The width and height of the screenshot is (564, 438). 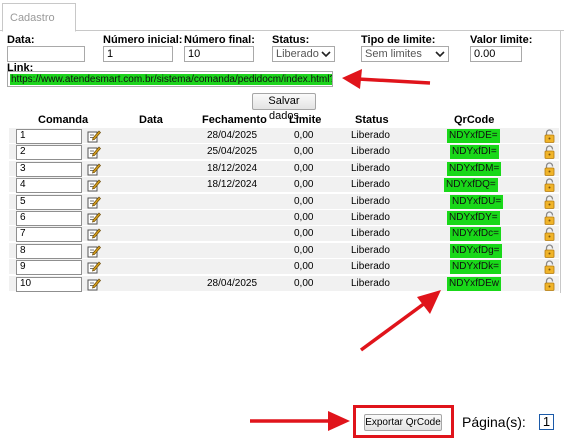 I want to click on table-row: 3 18/12/2024 0,00 Liberado NDYxfDM=, so click(x=284, y=168).